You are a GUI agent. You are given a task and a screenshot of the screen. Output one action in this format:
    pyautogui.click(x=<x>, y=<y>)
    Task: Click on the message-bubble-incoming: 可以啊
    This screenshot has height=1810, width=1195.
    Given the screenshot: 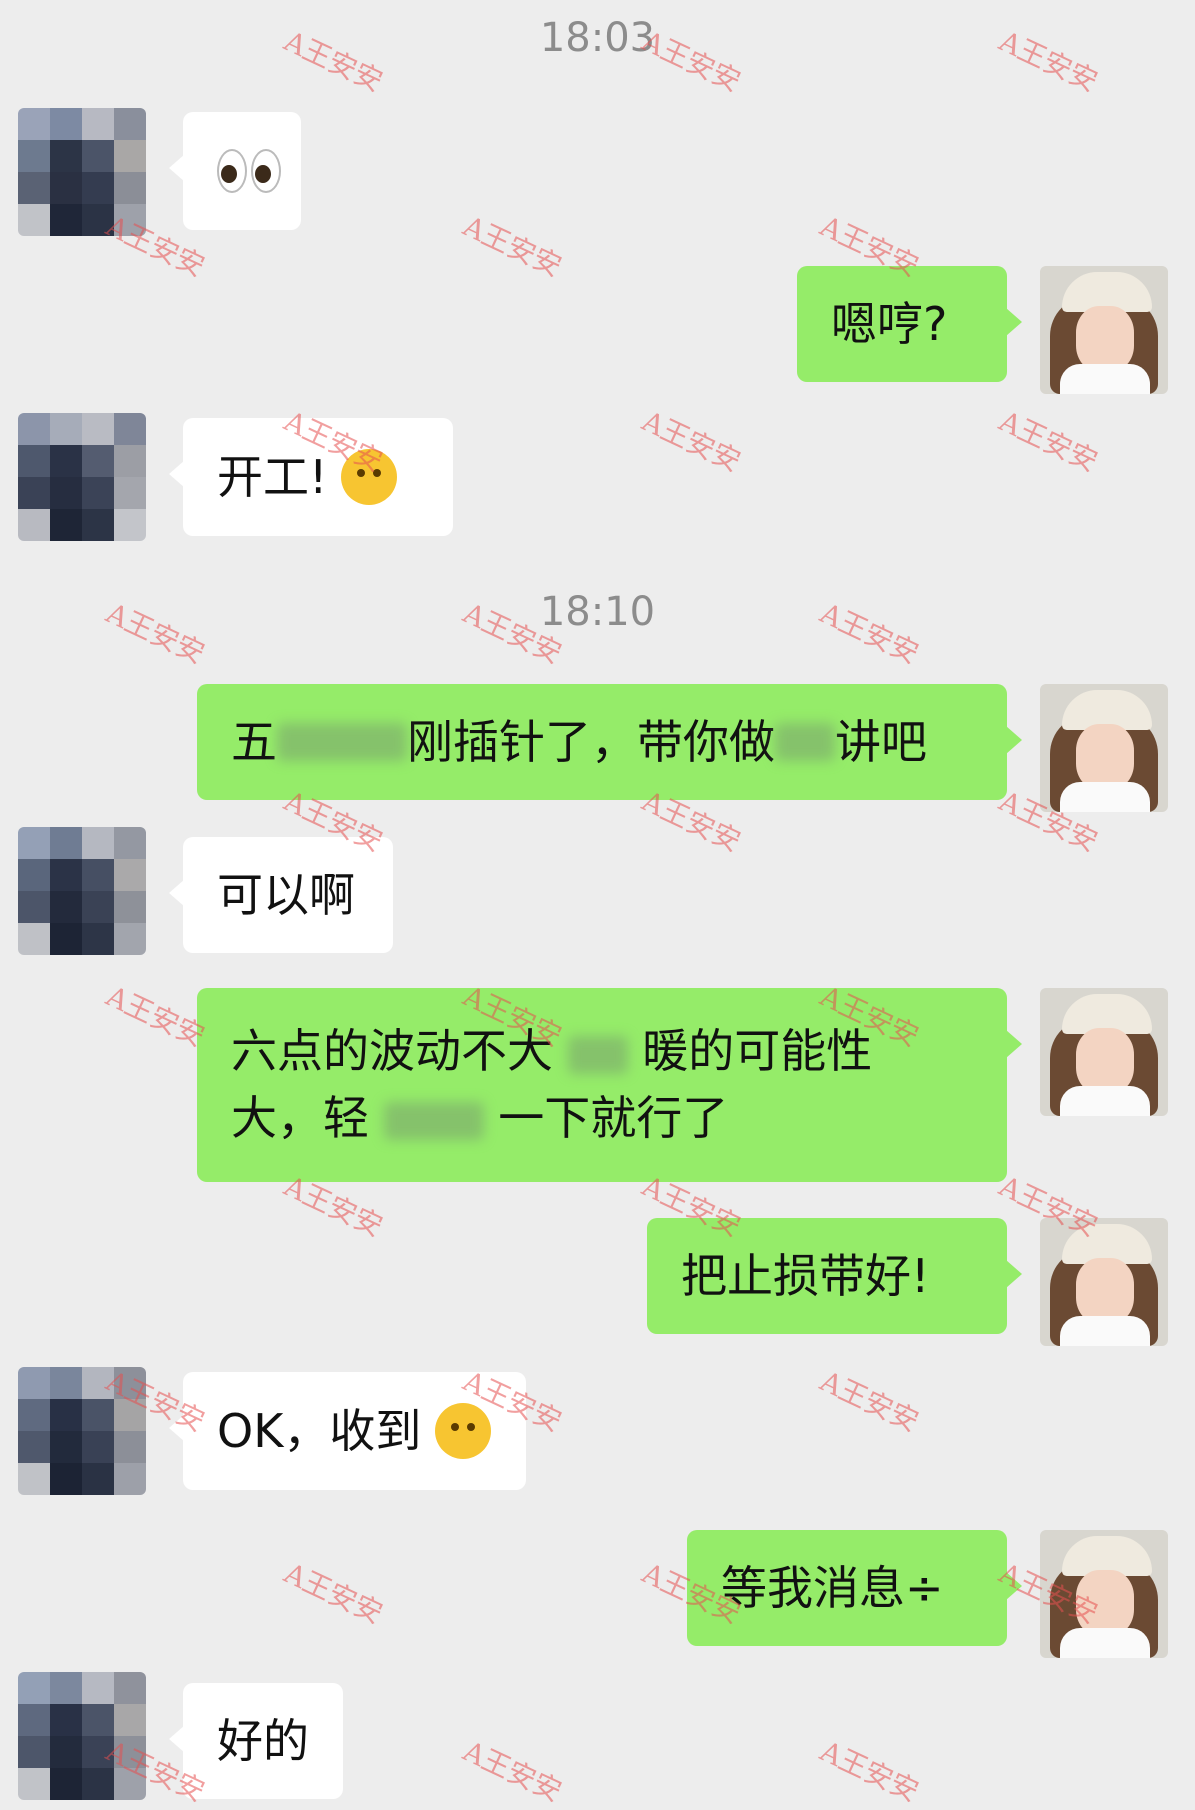 What is the action you would take?
    pyautogui.click(x=281, y=895)
    